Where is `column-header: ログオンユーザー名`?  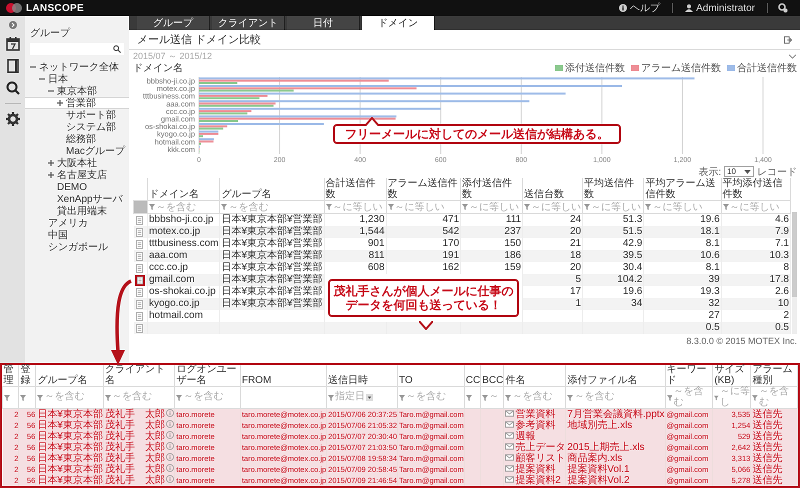
column-header: ログオンユーザー名 is located at coordinates (207, 375).